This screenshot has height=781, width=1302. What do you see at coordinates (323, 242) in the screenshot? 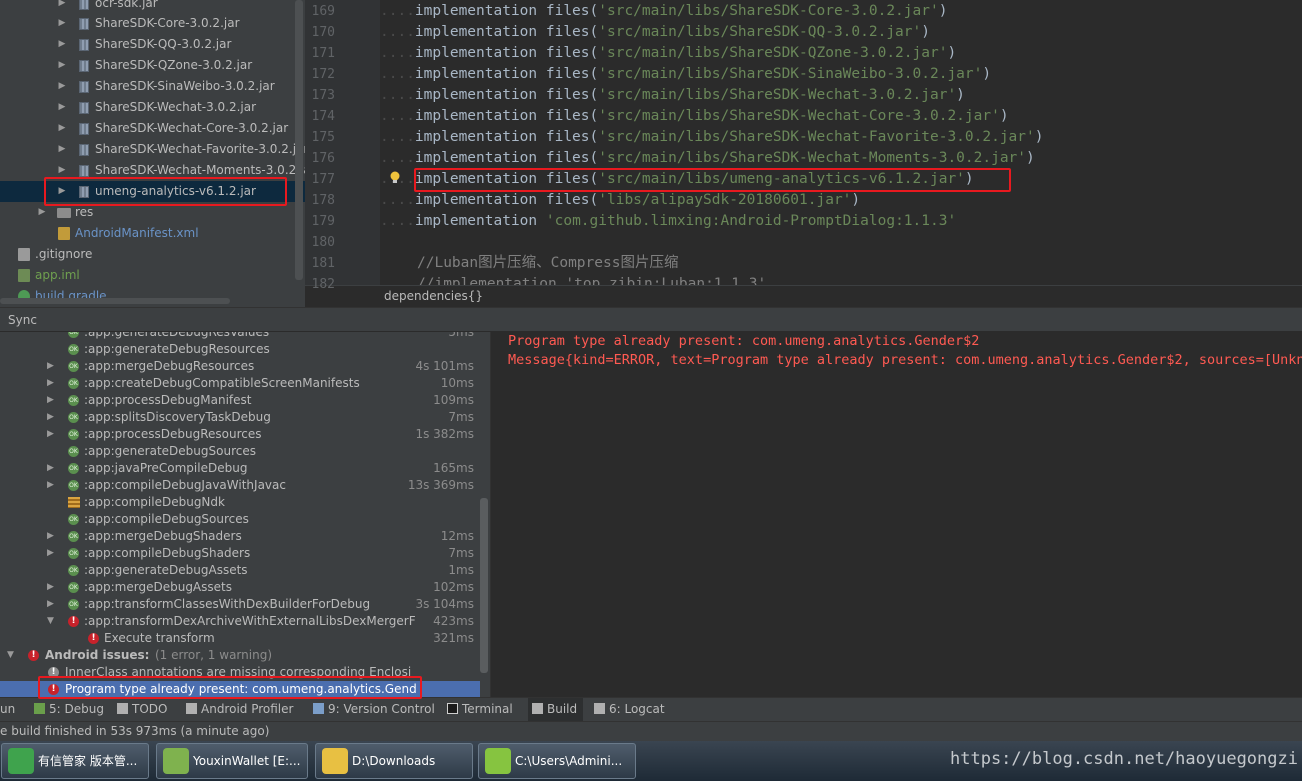
I see `line-number: 180` at bounding box center [323, 242].